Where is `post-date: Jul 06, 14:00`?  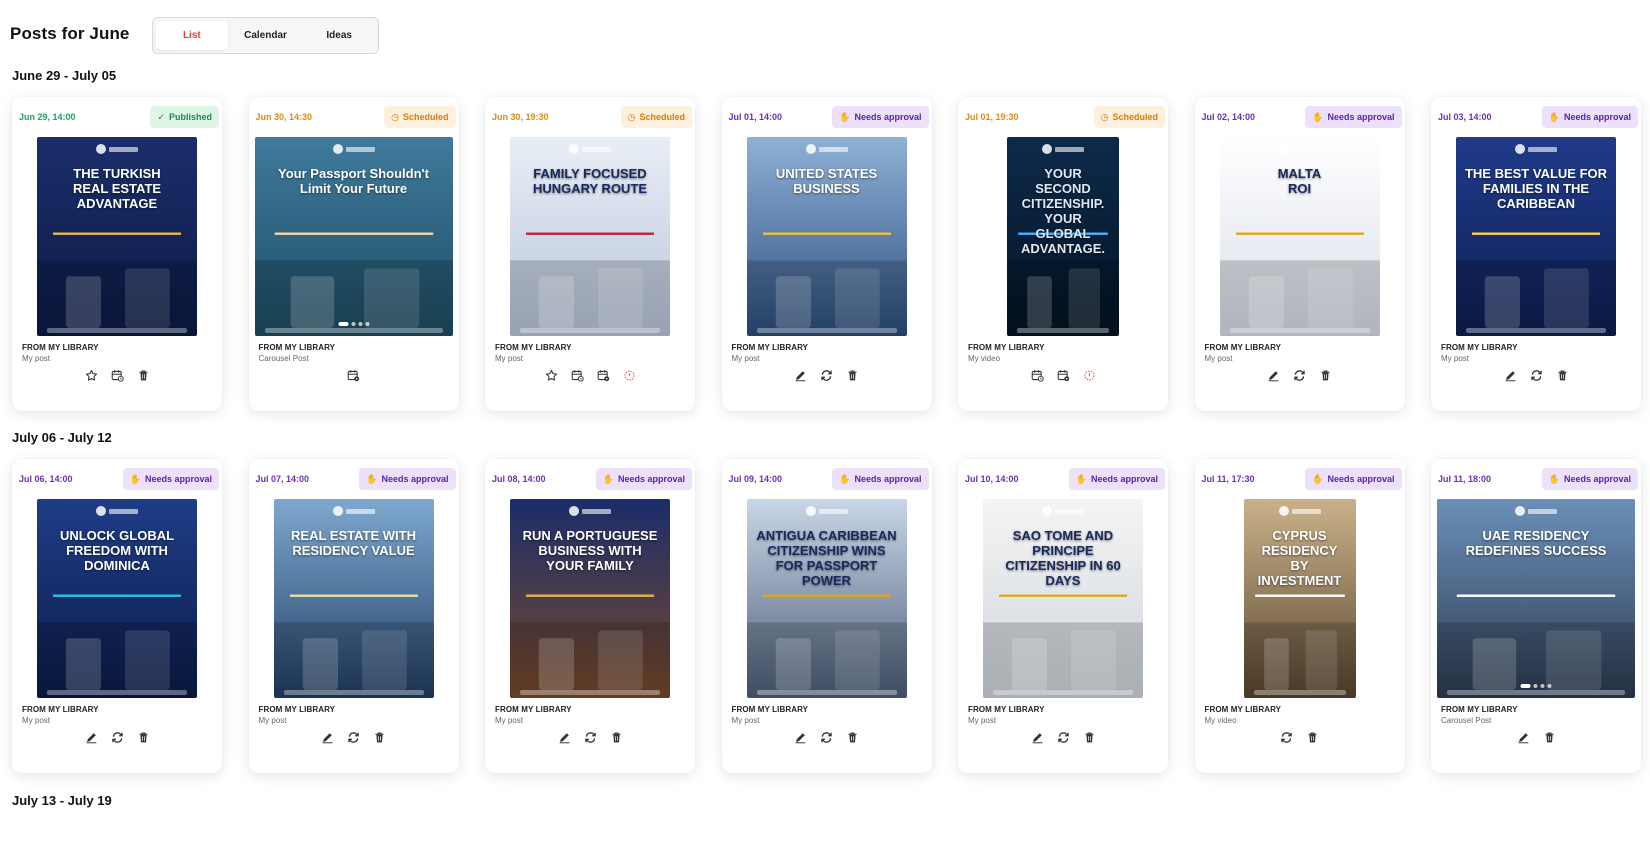
post-date: Jul 06, 14:00 is located at coordinates (46, 479).